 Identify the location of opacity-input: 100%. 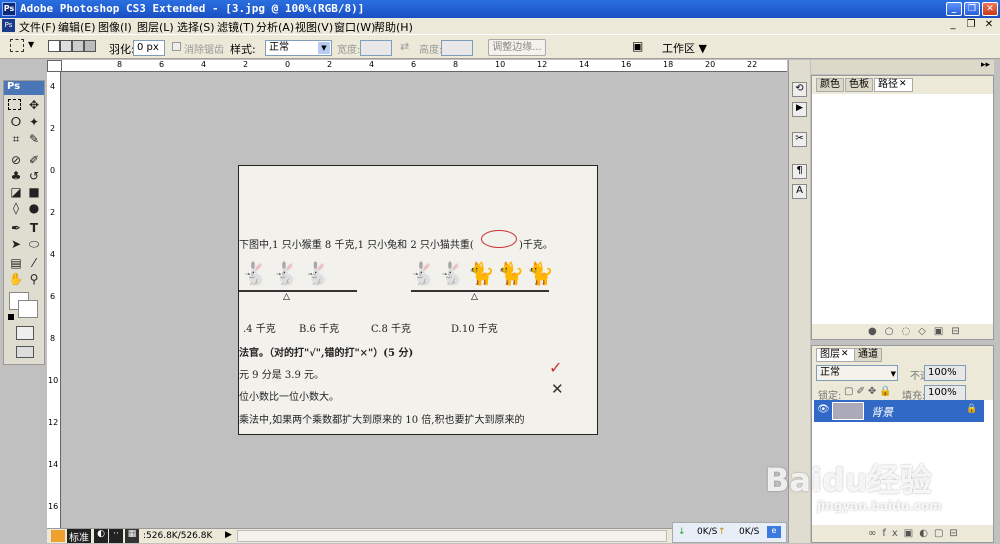
(945, 373).